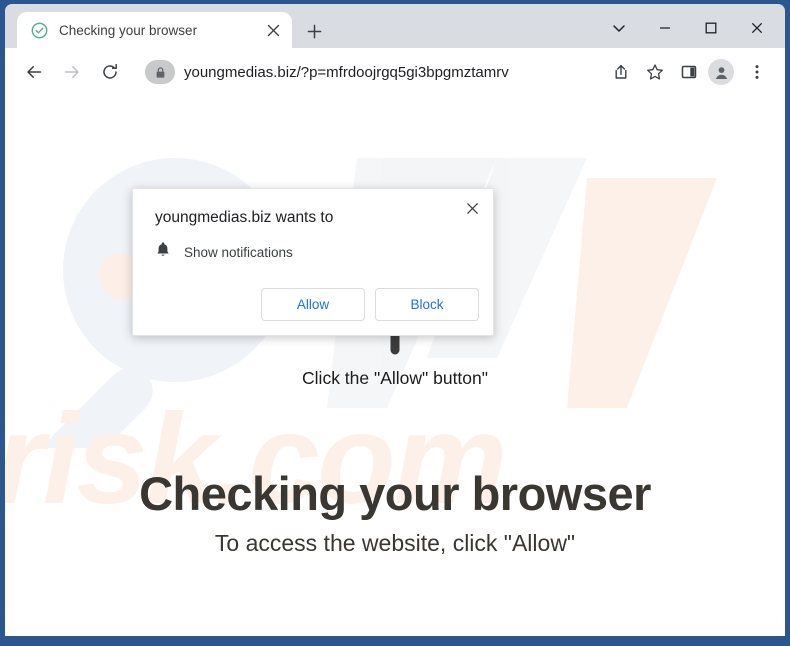 The image size is (790, 646). Describe the element at coordinates (273, 30) in the screenshot. I see `tab-close-icon` at that location.